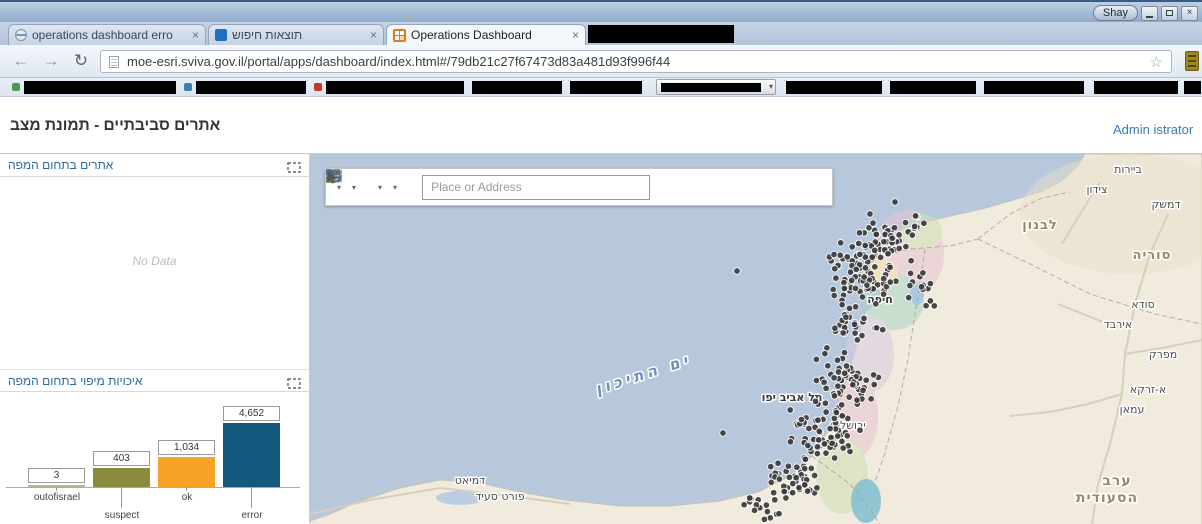 This screenshot has height=524, width=1202. I want to click on basemap-menu-button: ▾, so click(343, 185).